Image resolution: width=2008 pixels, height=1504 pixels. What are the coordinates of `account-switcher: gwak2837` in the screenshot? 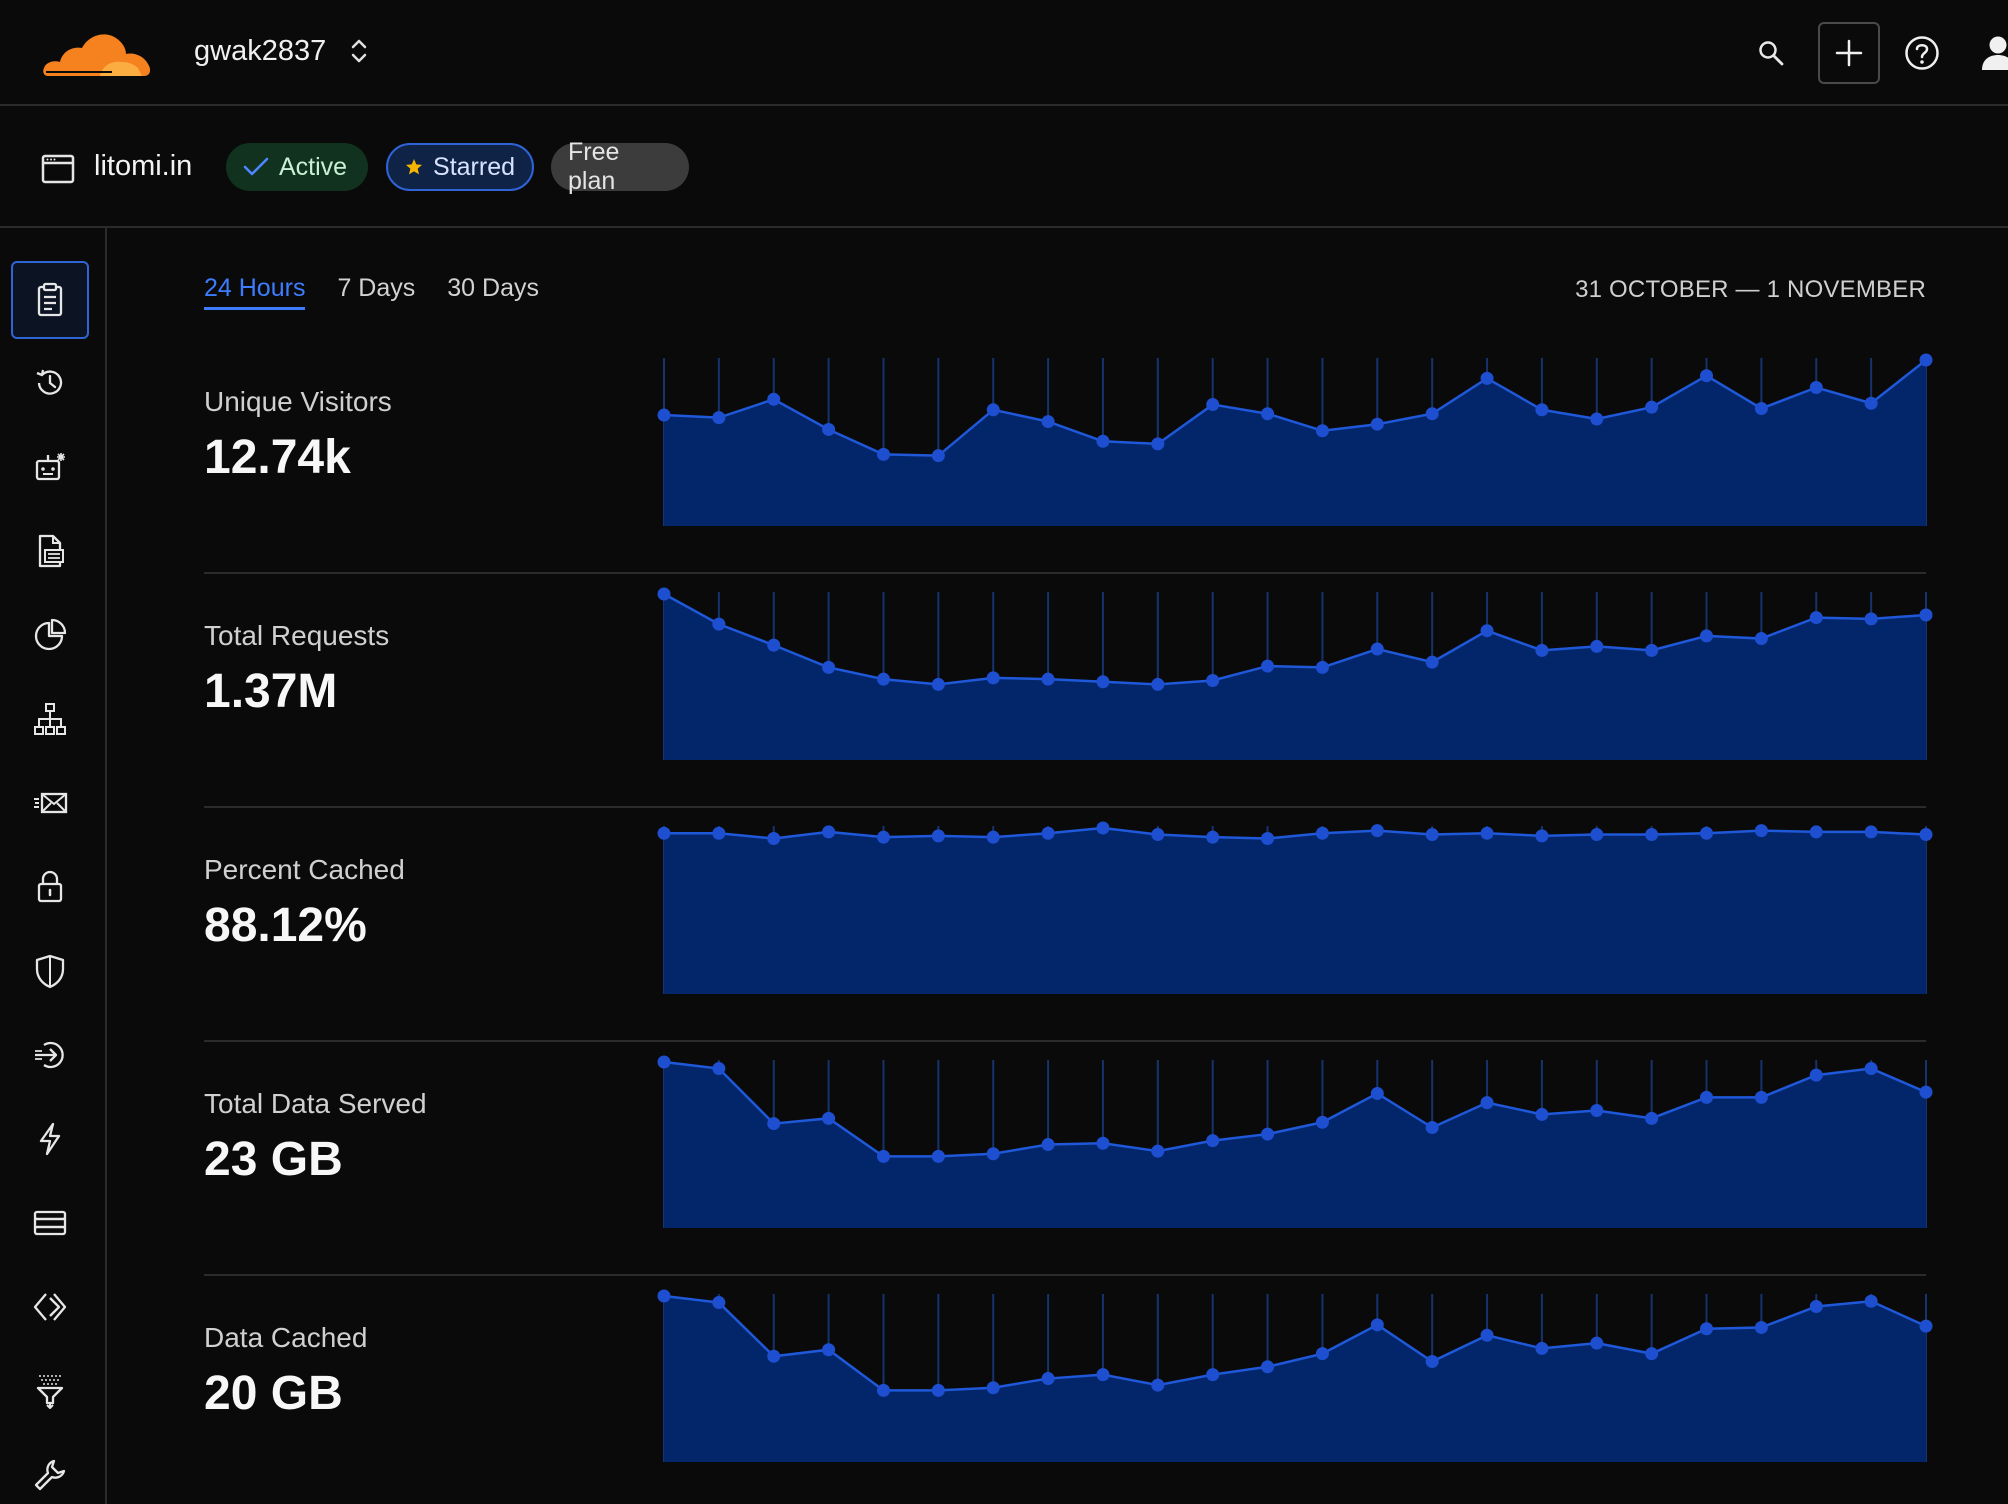 It's located at (282, 51).